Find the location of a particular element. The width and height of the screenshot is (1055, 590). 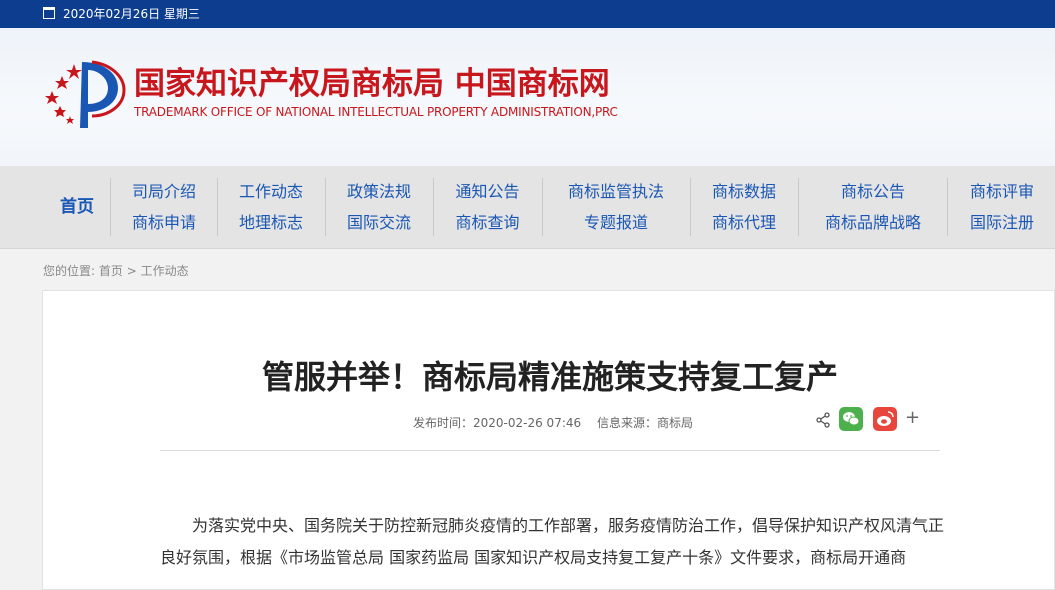

article-meta: 发布时间：2020-02-26 07:46 信息来源：商标局 is located at coordinates (553, 422).